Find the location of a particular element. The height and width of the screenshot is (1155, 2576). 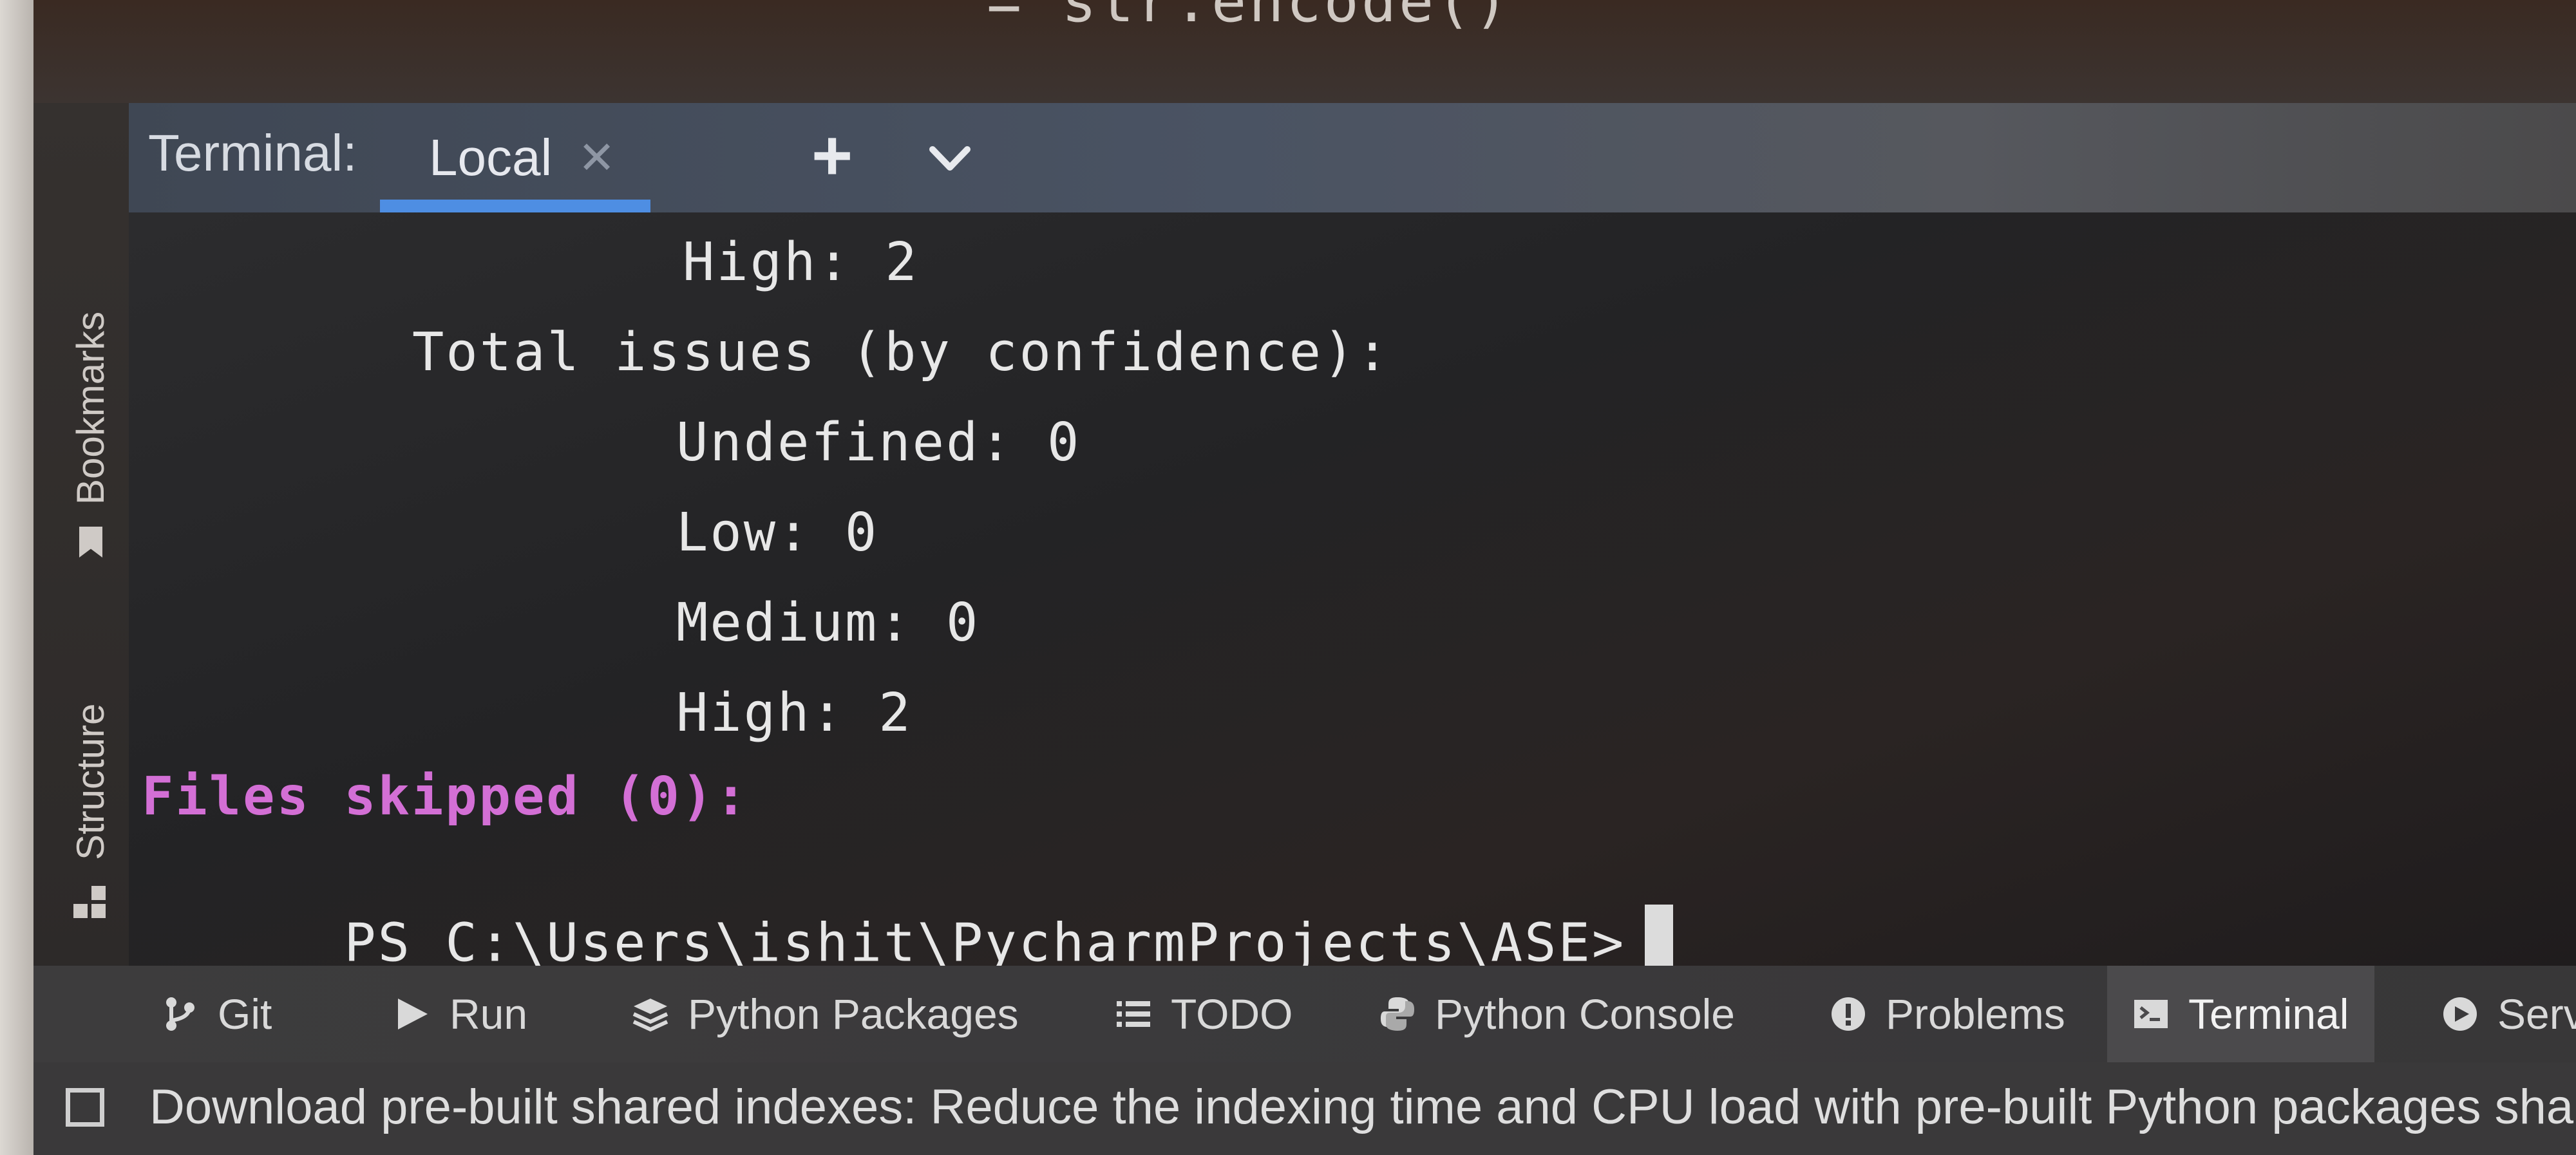

editor-area: = str.encode() is located at coordinates (1304, 51).